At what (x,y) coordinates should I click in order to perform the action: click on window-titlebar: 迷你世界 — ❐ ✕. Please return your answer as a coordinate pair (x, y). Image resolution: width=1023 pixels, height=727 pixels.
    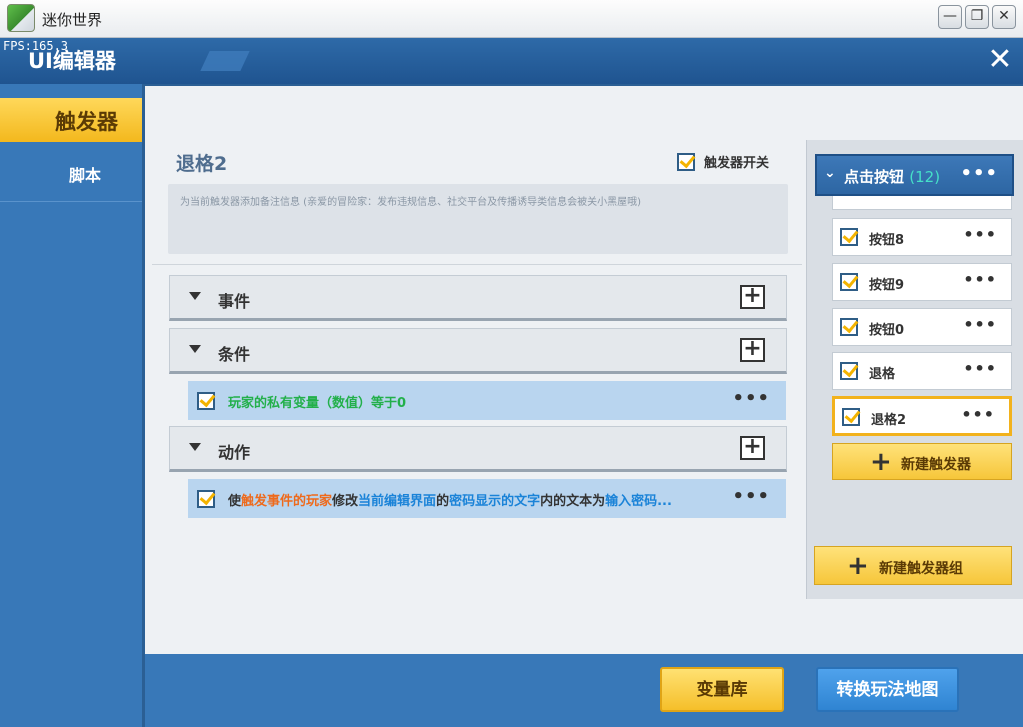
    Looking at the image, I should click on (511, 19).